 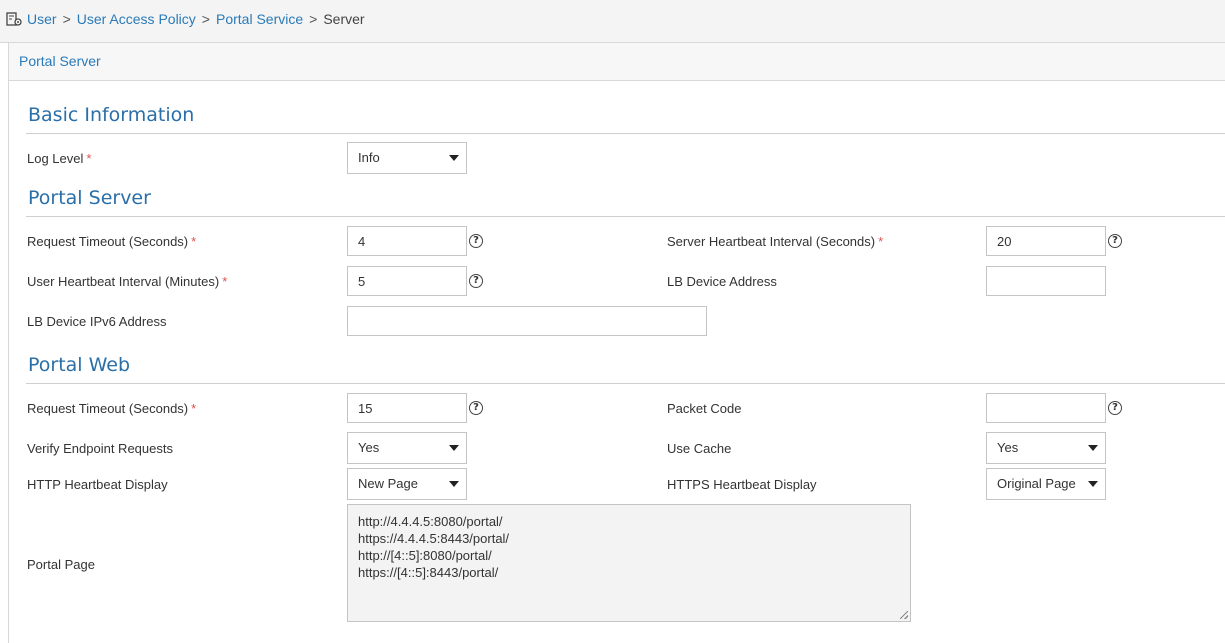 I want to click on ps-request-timeout-label: Request Timeout (Seconds) *, so click(x=112, y=241).